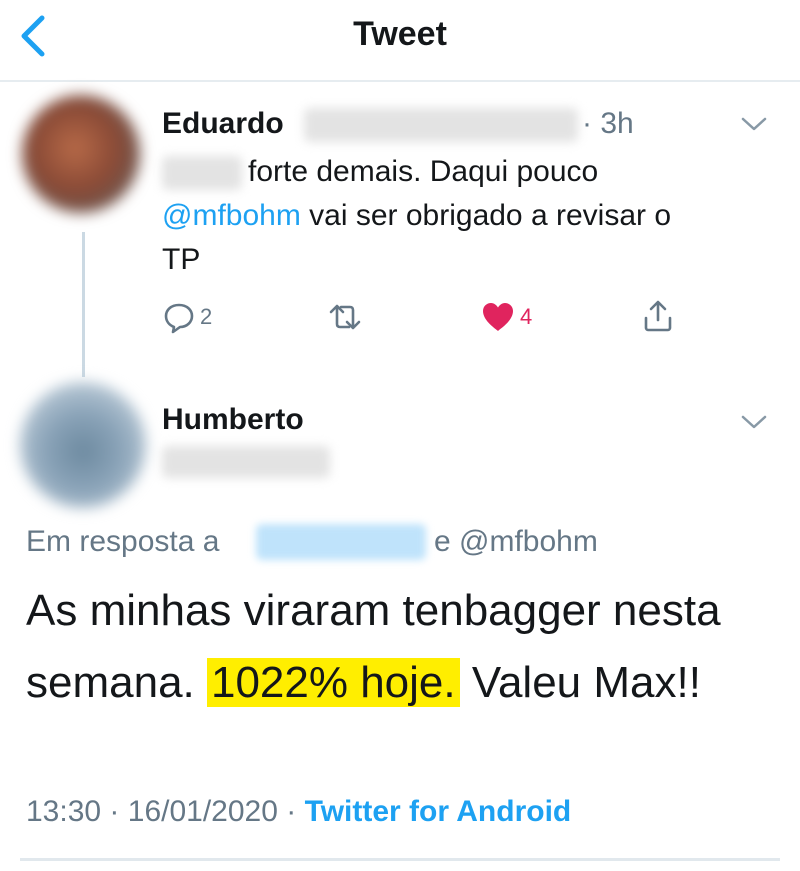 This screenshot has height=871, width=800. Describe the element at coordinates (333, 682) in the screenshot. I see `highlighted-text: 1022% hoje.` at that location.